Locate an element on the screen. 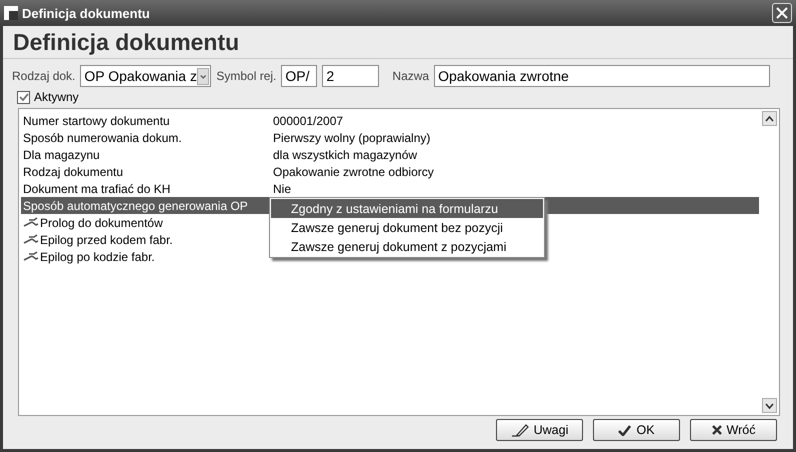 The height and width of the screenshot is (452, 796). property-label: Epilog przed kodem fabr. is located at coordinates (106, 239).